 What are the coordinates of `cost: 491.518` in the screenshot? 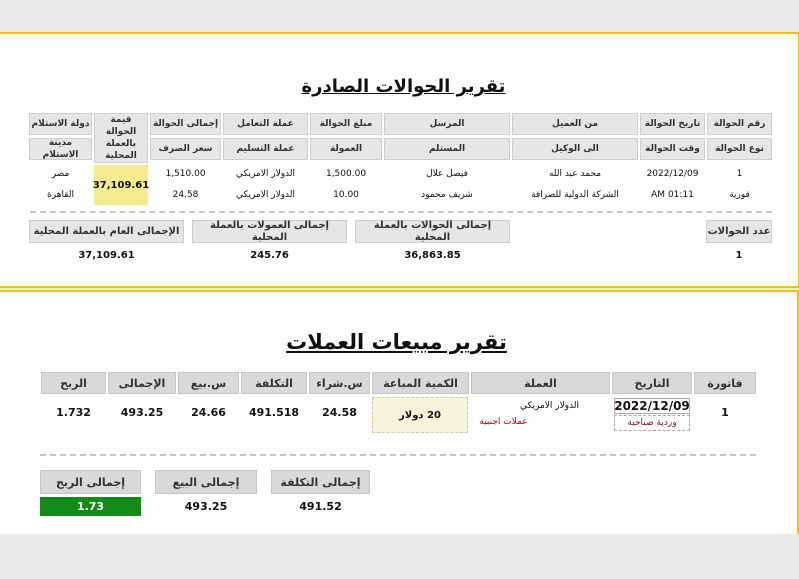 It's located at (274, 412).